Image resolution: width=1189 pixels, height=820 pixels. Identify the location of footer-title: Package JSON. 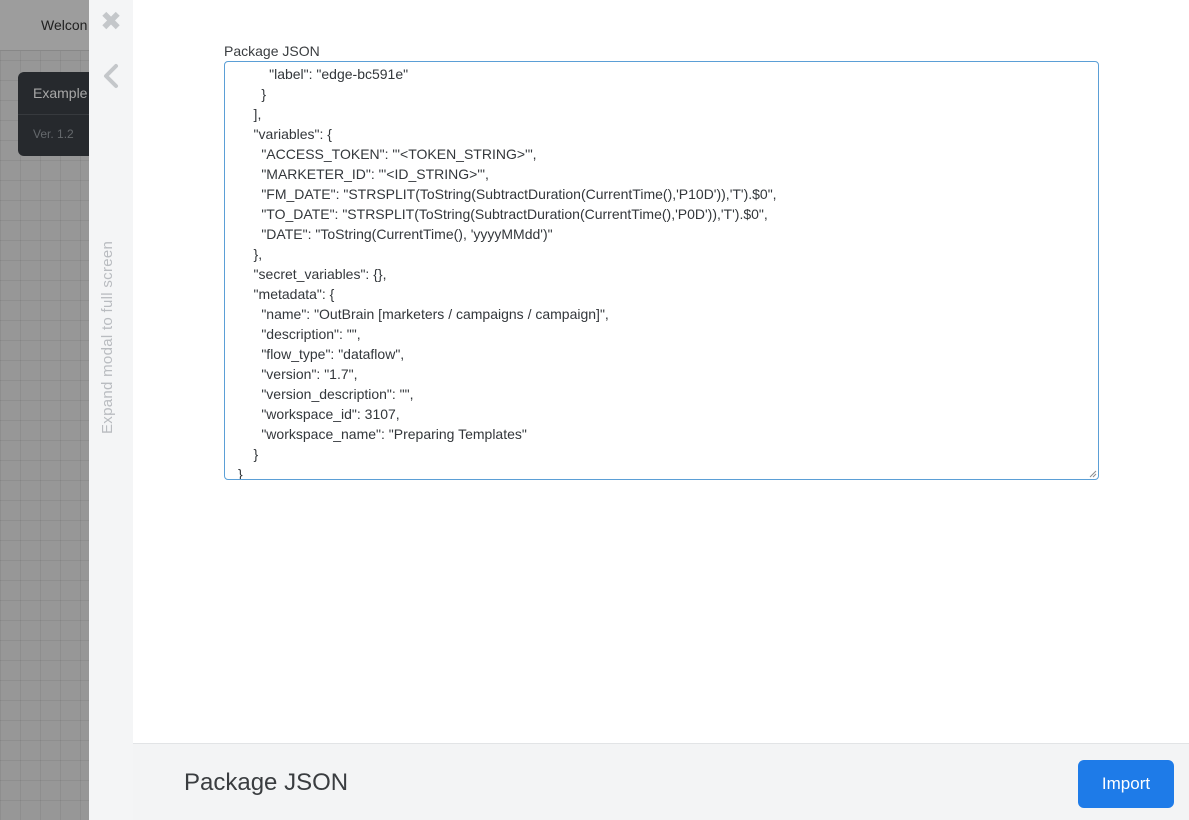
(266, 782).